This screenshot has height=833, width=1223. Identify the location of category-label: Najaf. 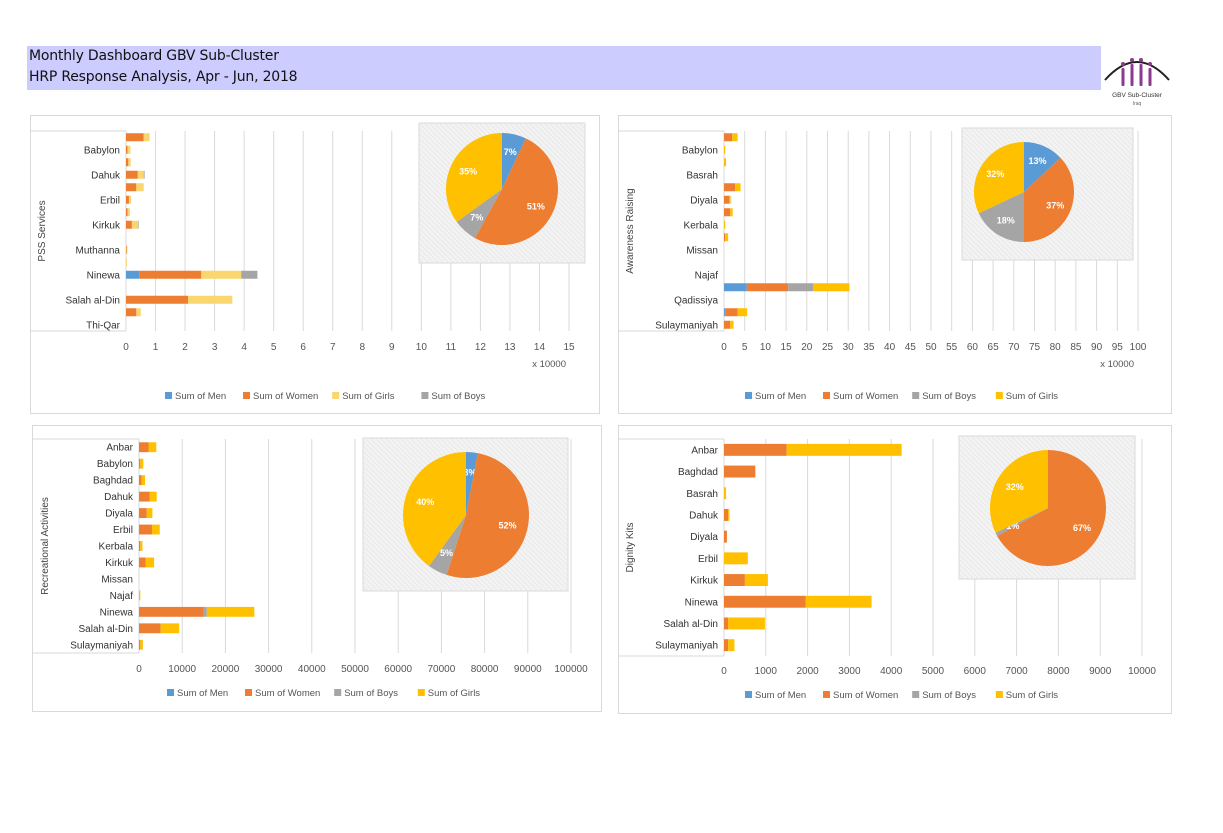
(122, 596).